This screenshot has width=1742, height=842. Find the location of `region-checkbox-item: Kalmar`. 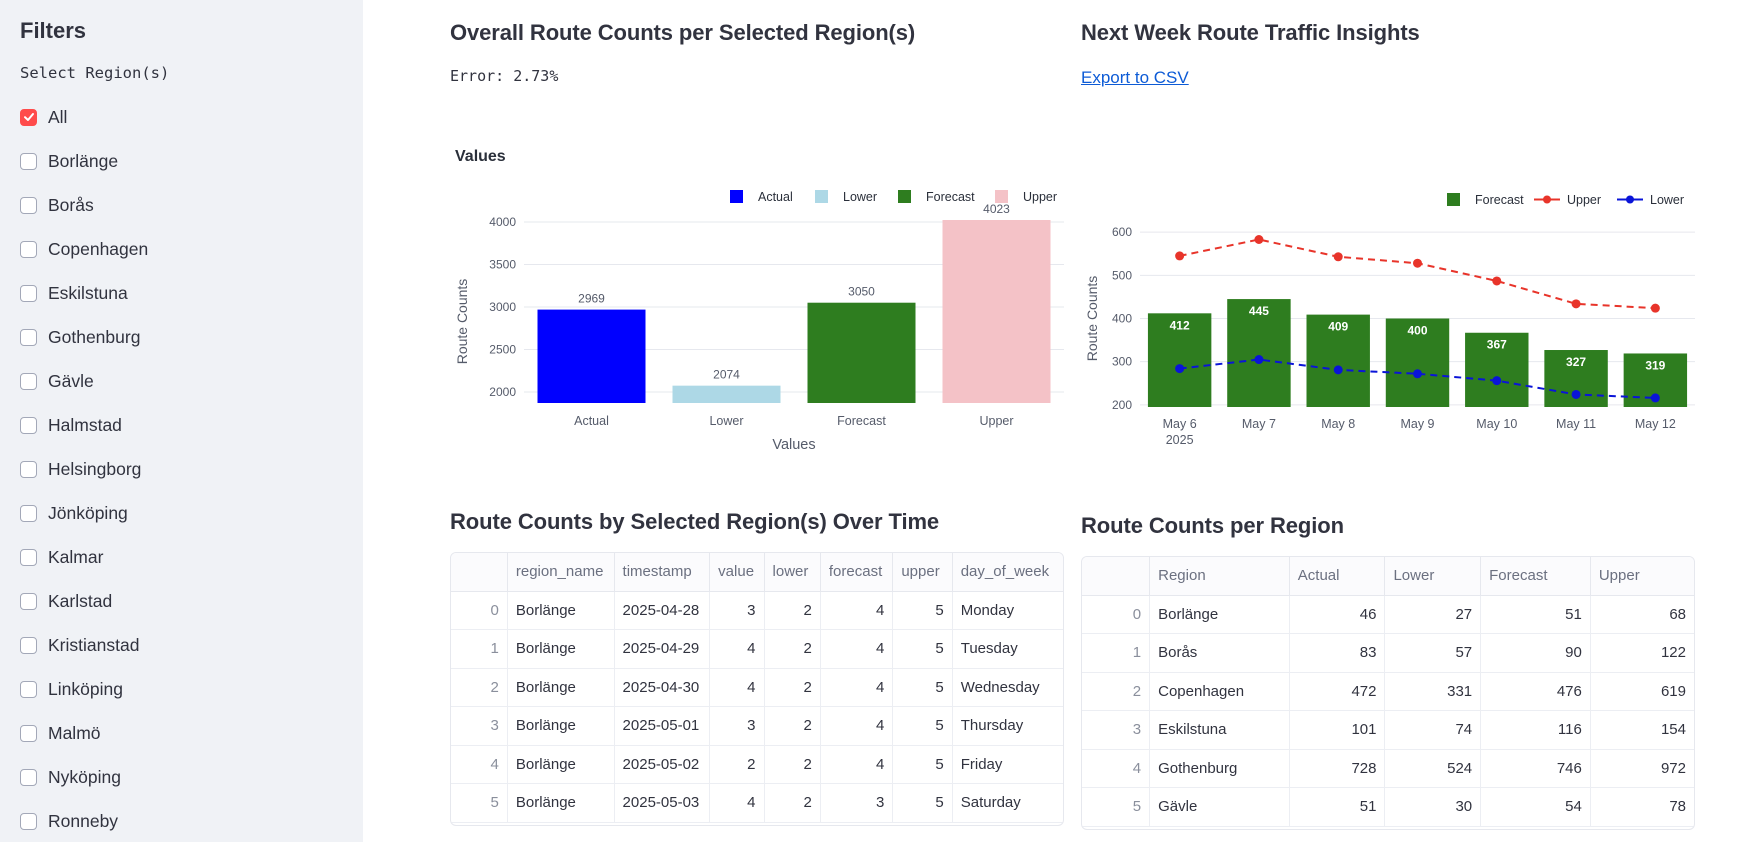

region-checkbox-item: Kalmar is located at coordinates (61, 557).